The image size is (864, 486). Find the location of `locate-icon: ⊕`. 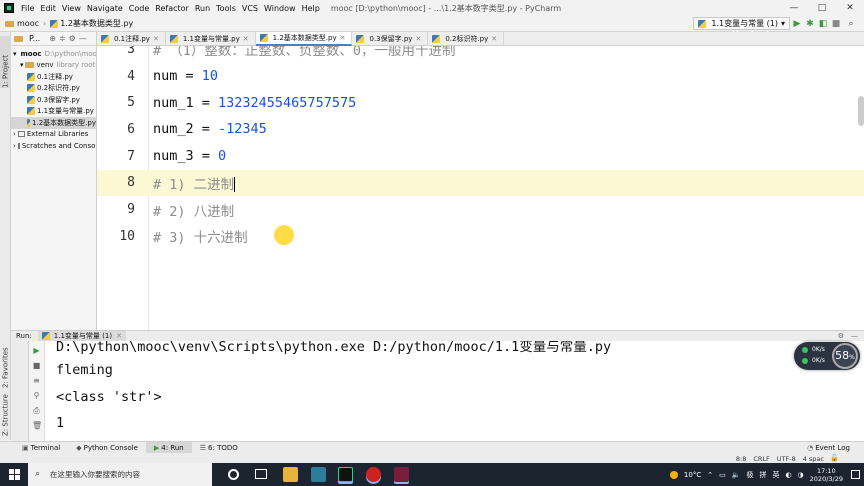

locate-icon: ⊕ is located at coordinates (52, 38).